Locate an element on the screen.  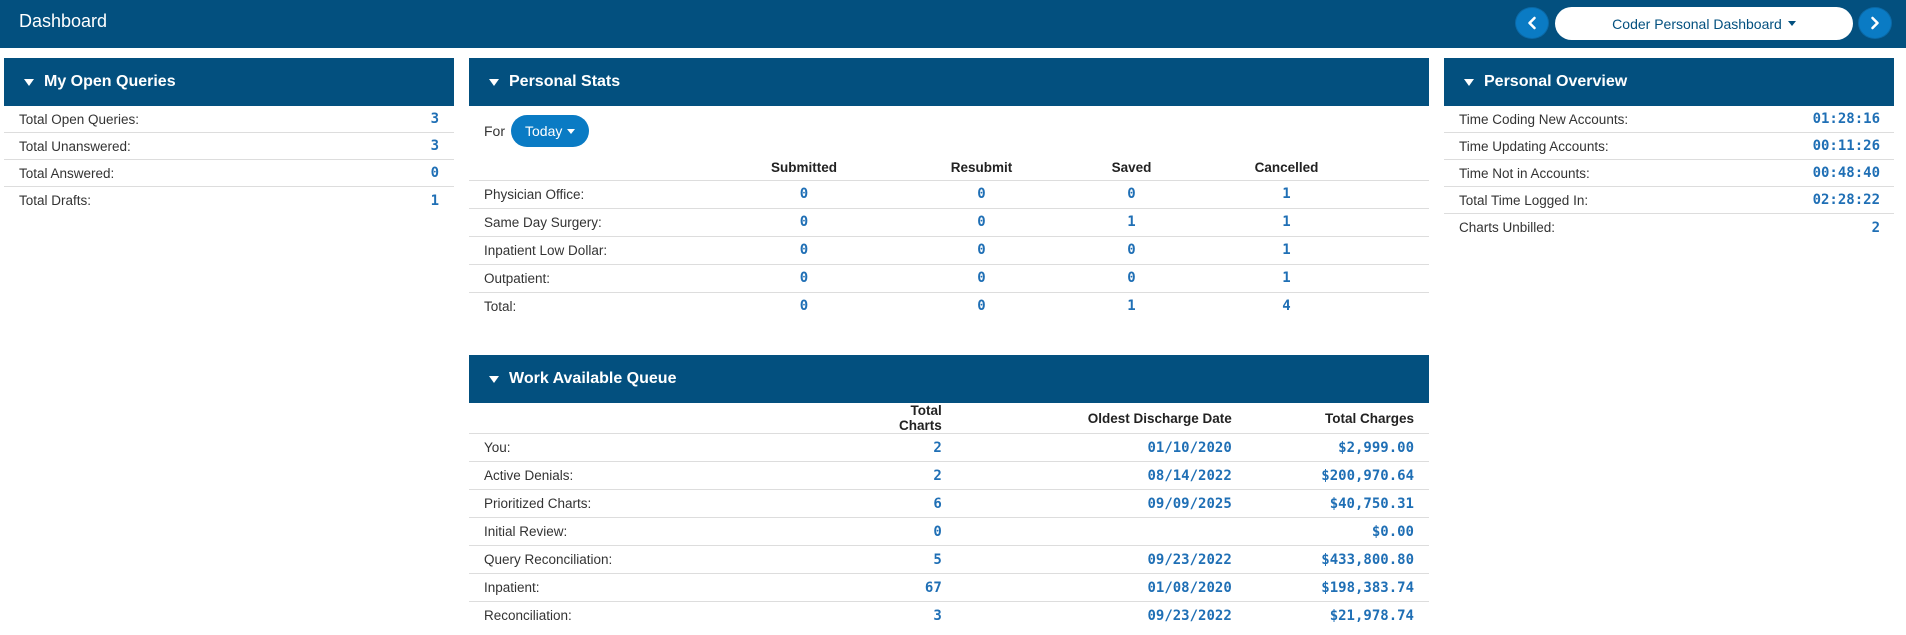
work-queue-header: Work Available Queue is located at coordinates (949, 379).